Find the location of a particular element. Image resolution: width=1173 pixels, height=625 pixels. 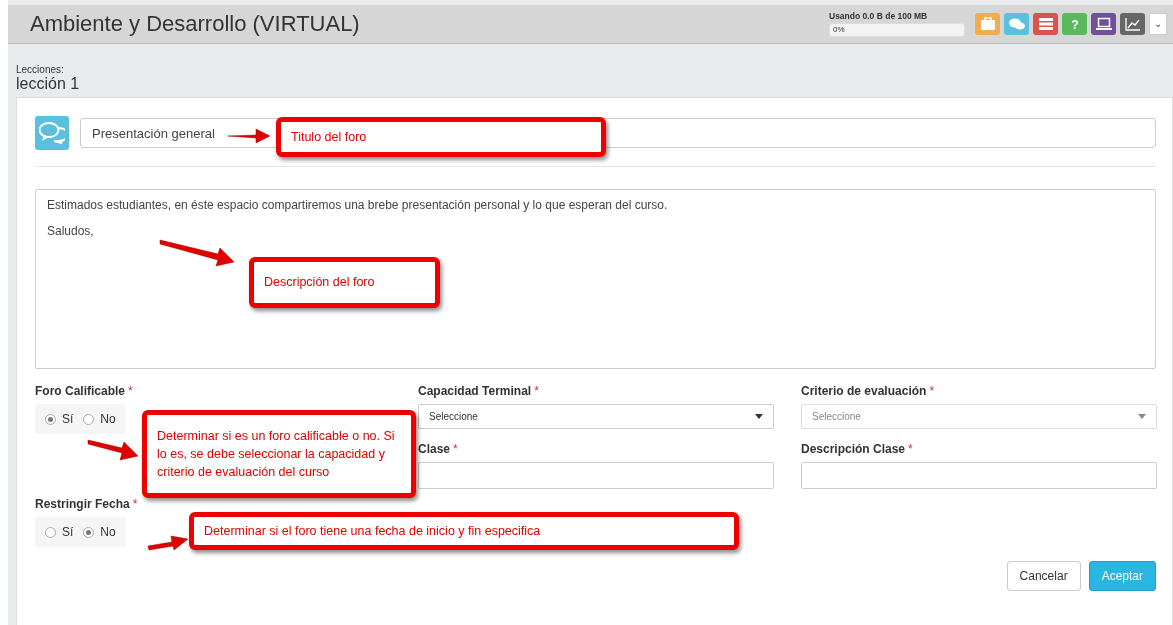

line-chart-icon is located at coordinates (1132, 24).